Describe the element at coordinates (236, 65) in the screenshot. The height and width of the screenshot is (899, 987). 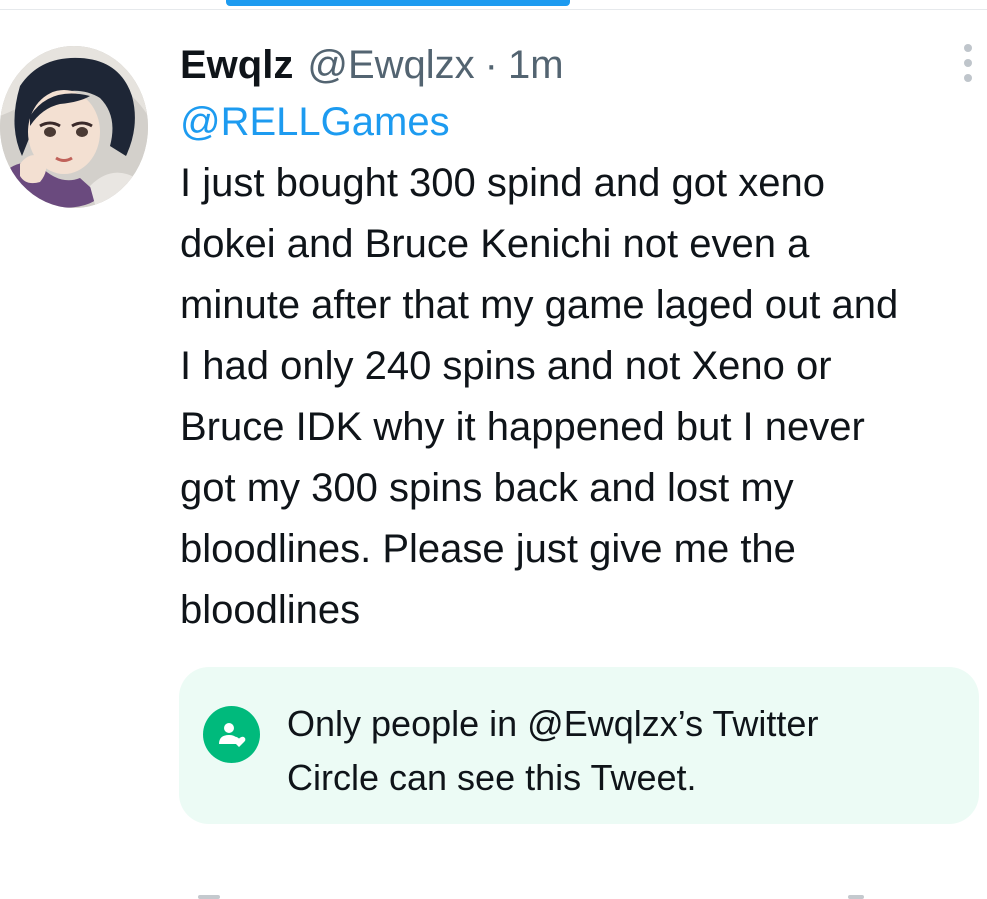
I see `display-name: Ewqlz` at that location.